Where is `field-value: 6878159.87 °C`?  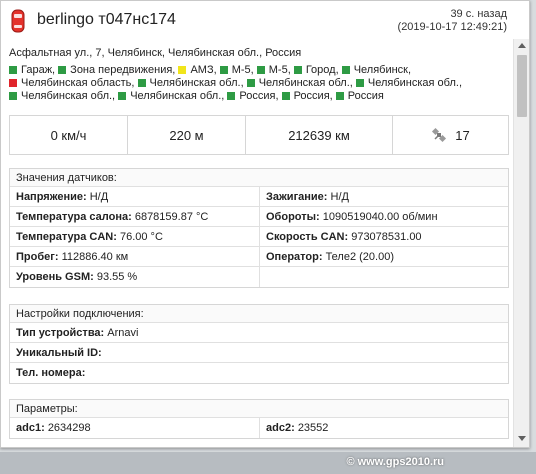 field-value: 6878159.87 °C is located at coordinates (171, 217).